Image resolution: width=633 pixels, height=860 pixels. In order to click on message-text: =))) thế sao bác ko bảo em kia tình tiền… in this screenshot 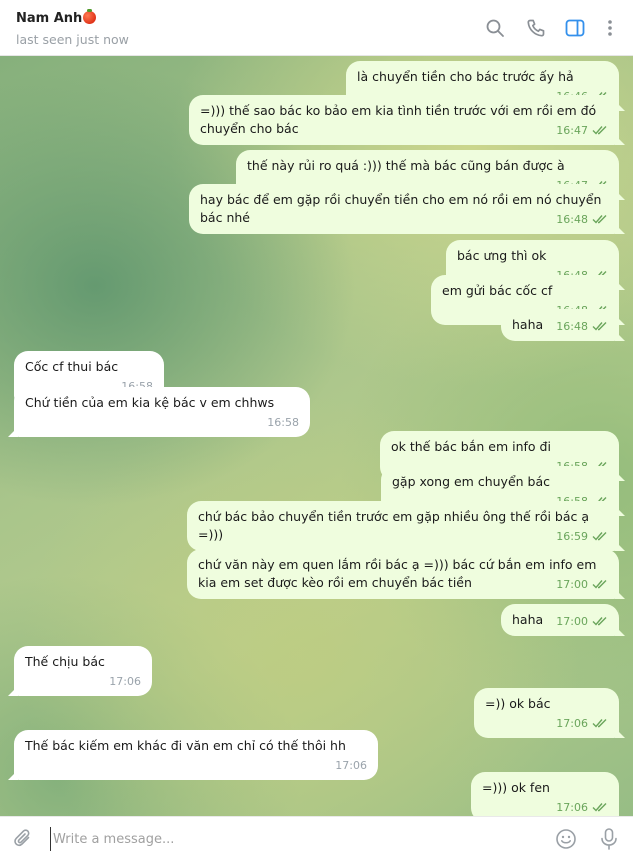, I will do `click(398, 119)`.